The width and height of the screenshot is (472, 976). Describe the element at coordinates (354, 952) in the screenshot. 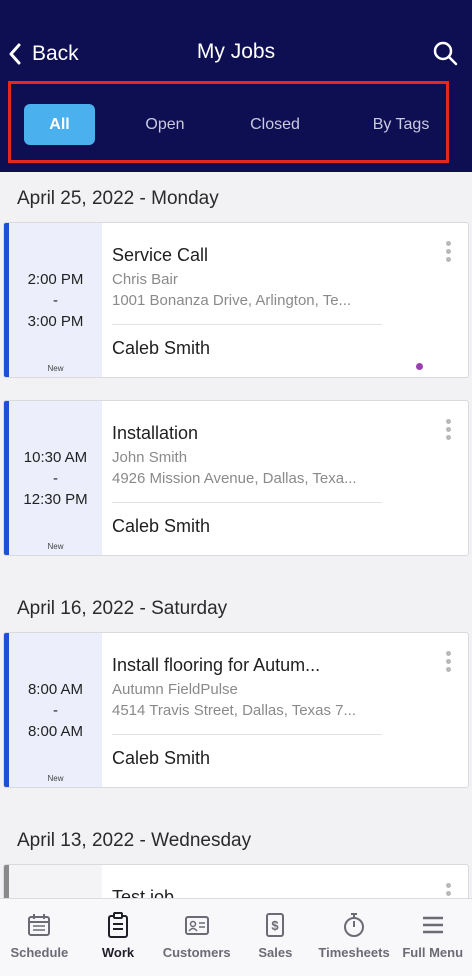

I see `nav-label: Timesheets` at that location.